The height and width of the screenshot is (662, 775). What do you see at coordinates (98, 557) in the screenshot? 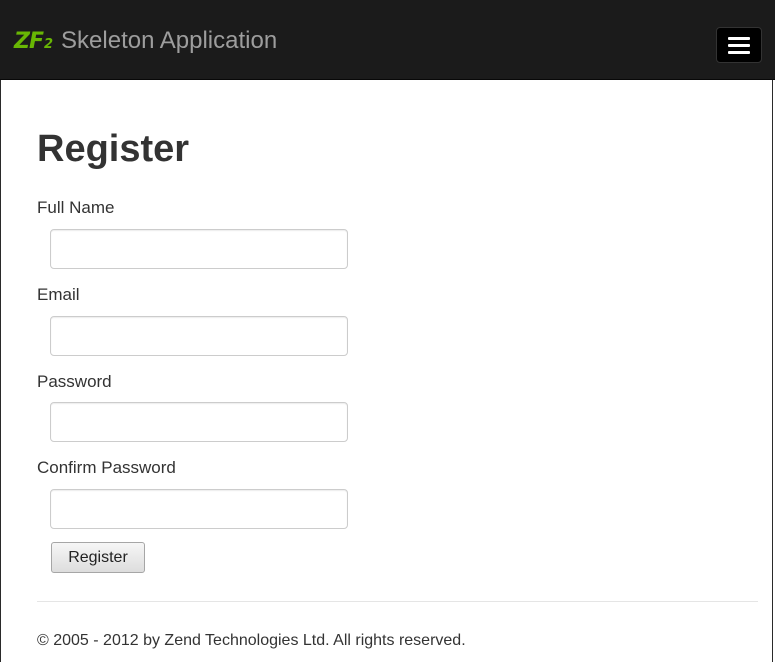
I see `register-button: Register` at bounding box center [98, 557].